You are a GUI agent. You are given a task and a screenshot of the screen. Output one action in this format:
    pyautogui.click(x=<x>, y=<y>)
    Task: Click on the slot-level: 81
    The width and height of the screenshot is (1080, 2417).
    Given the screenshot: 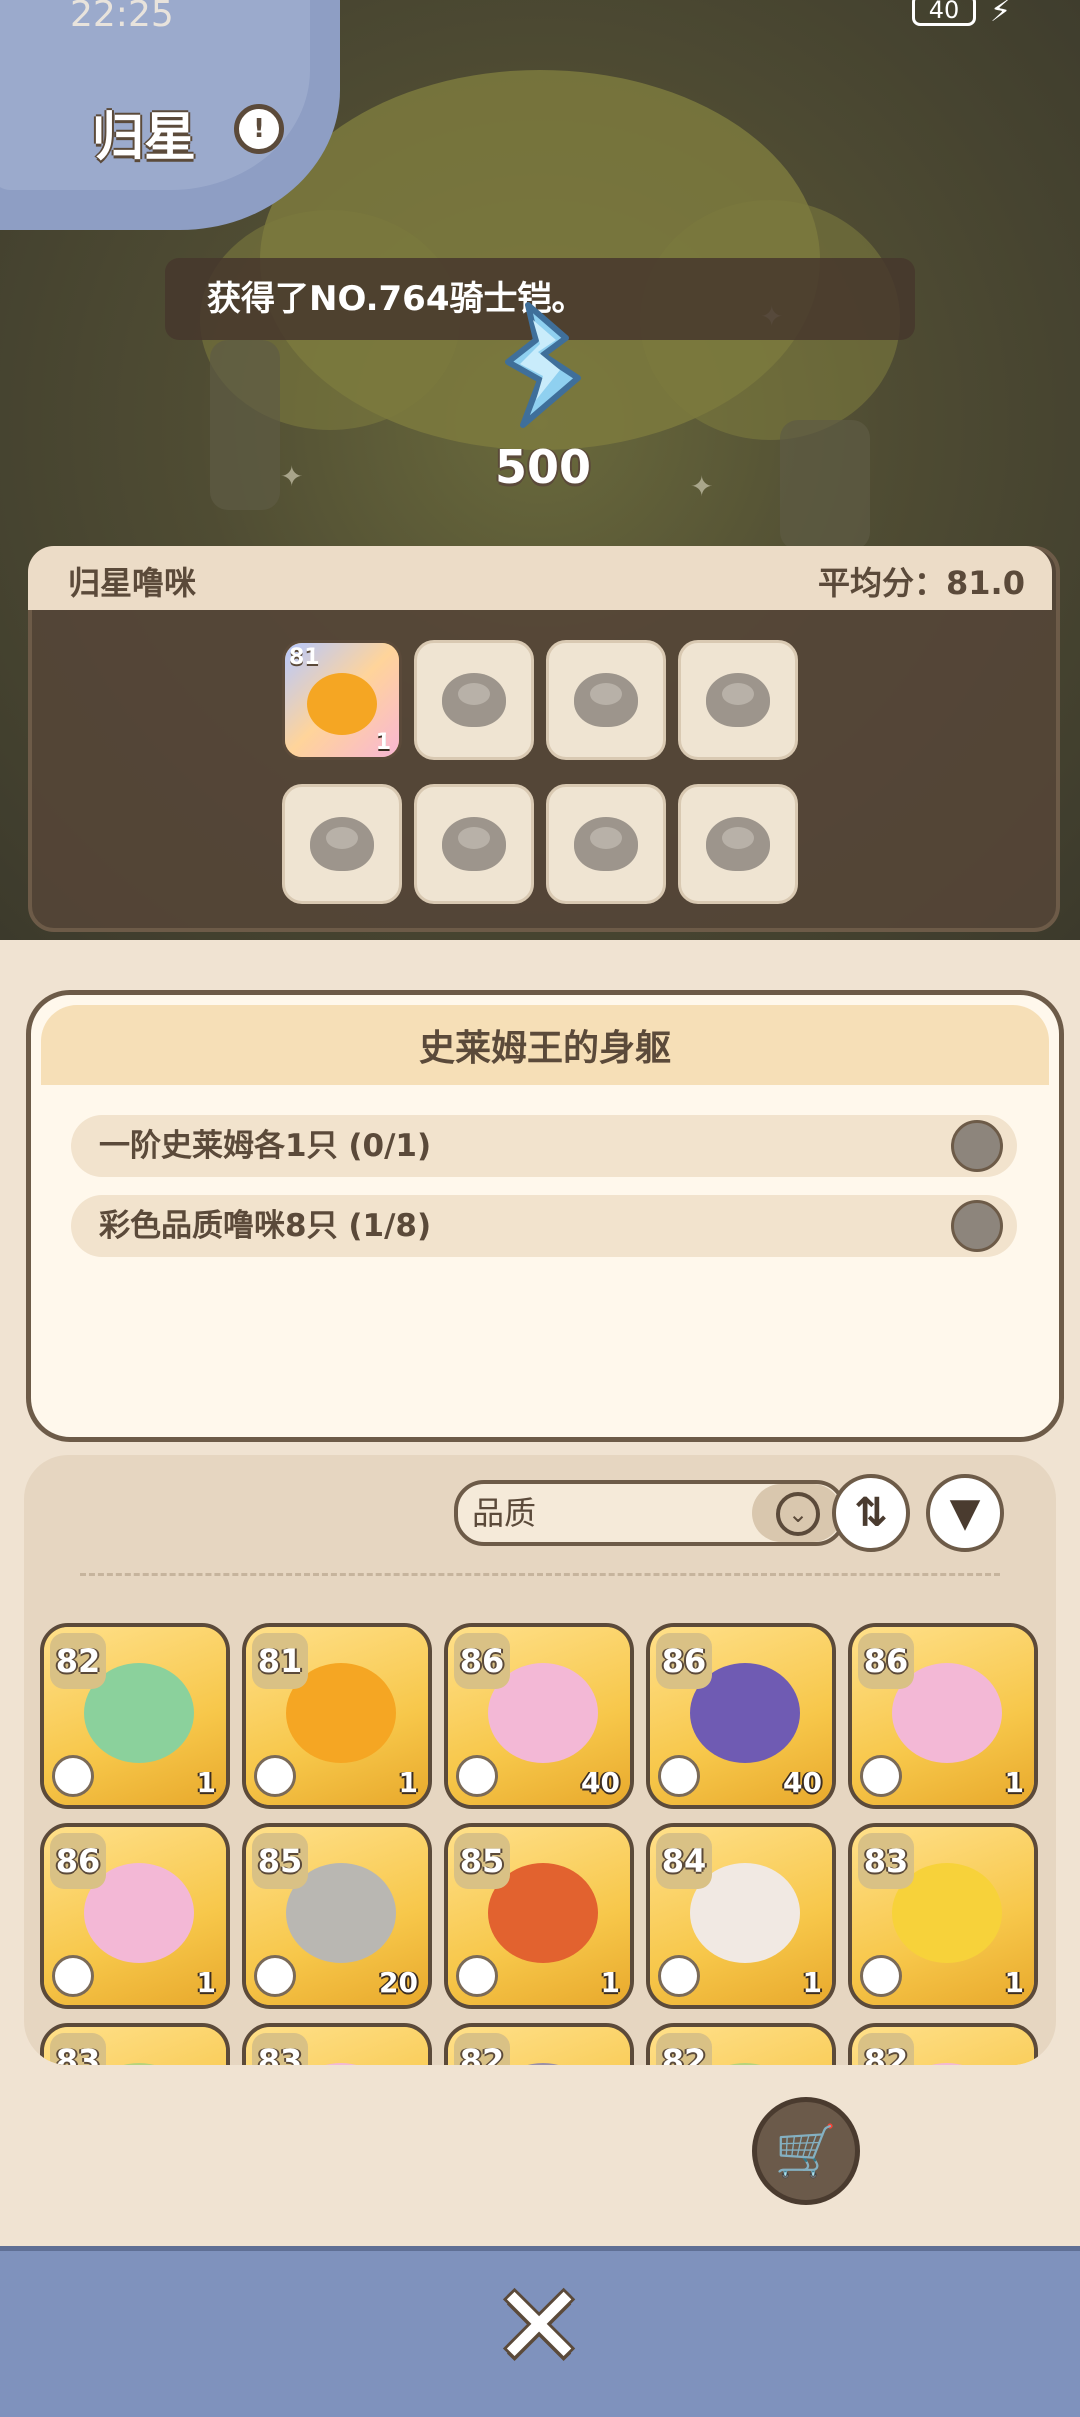 What is the action you would take?
    pyautogui.click(x=304, y=657)
    